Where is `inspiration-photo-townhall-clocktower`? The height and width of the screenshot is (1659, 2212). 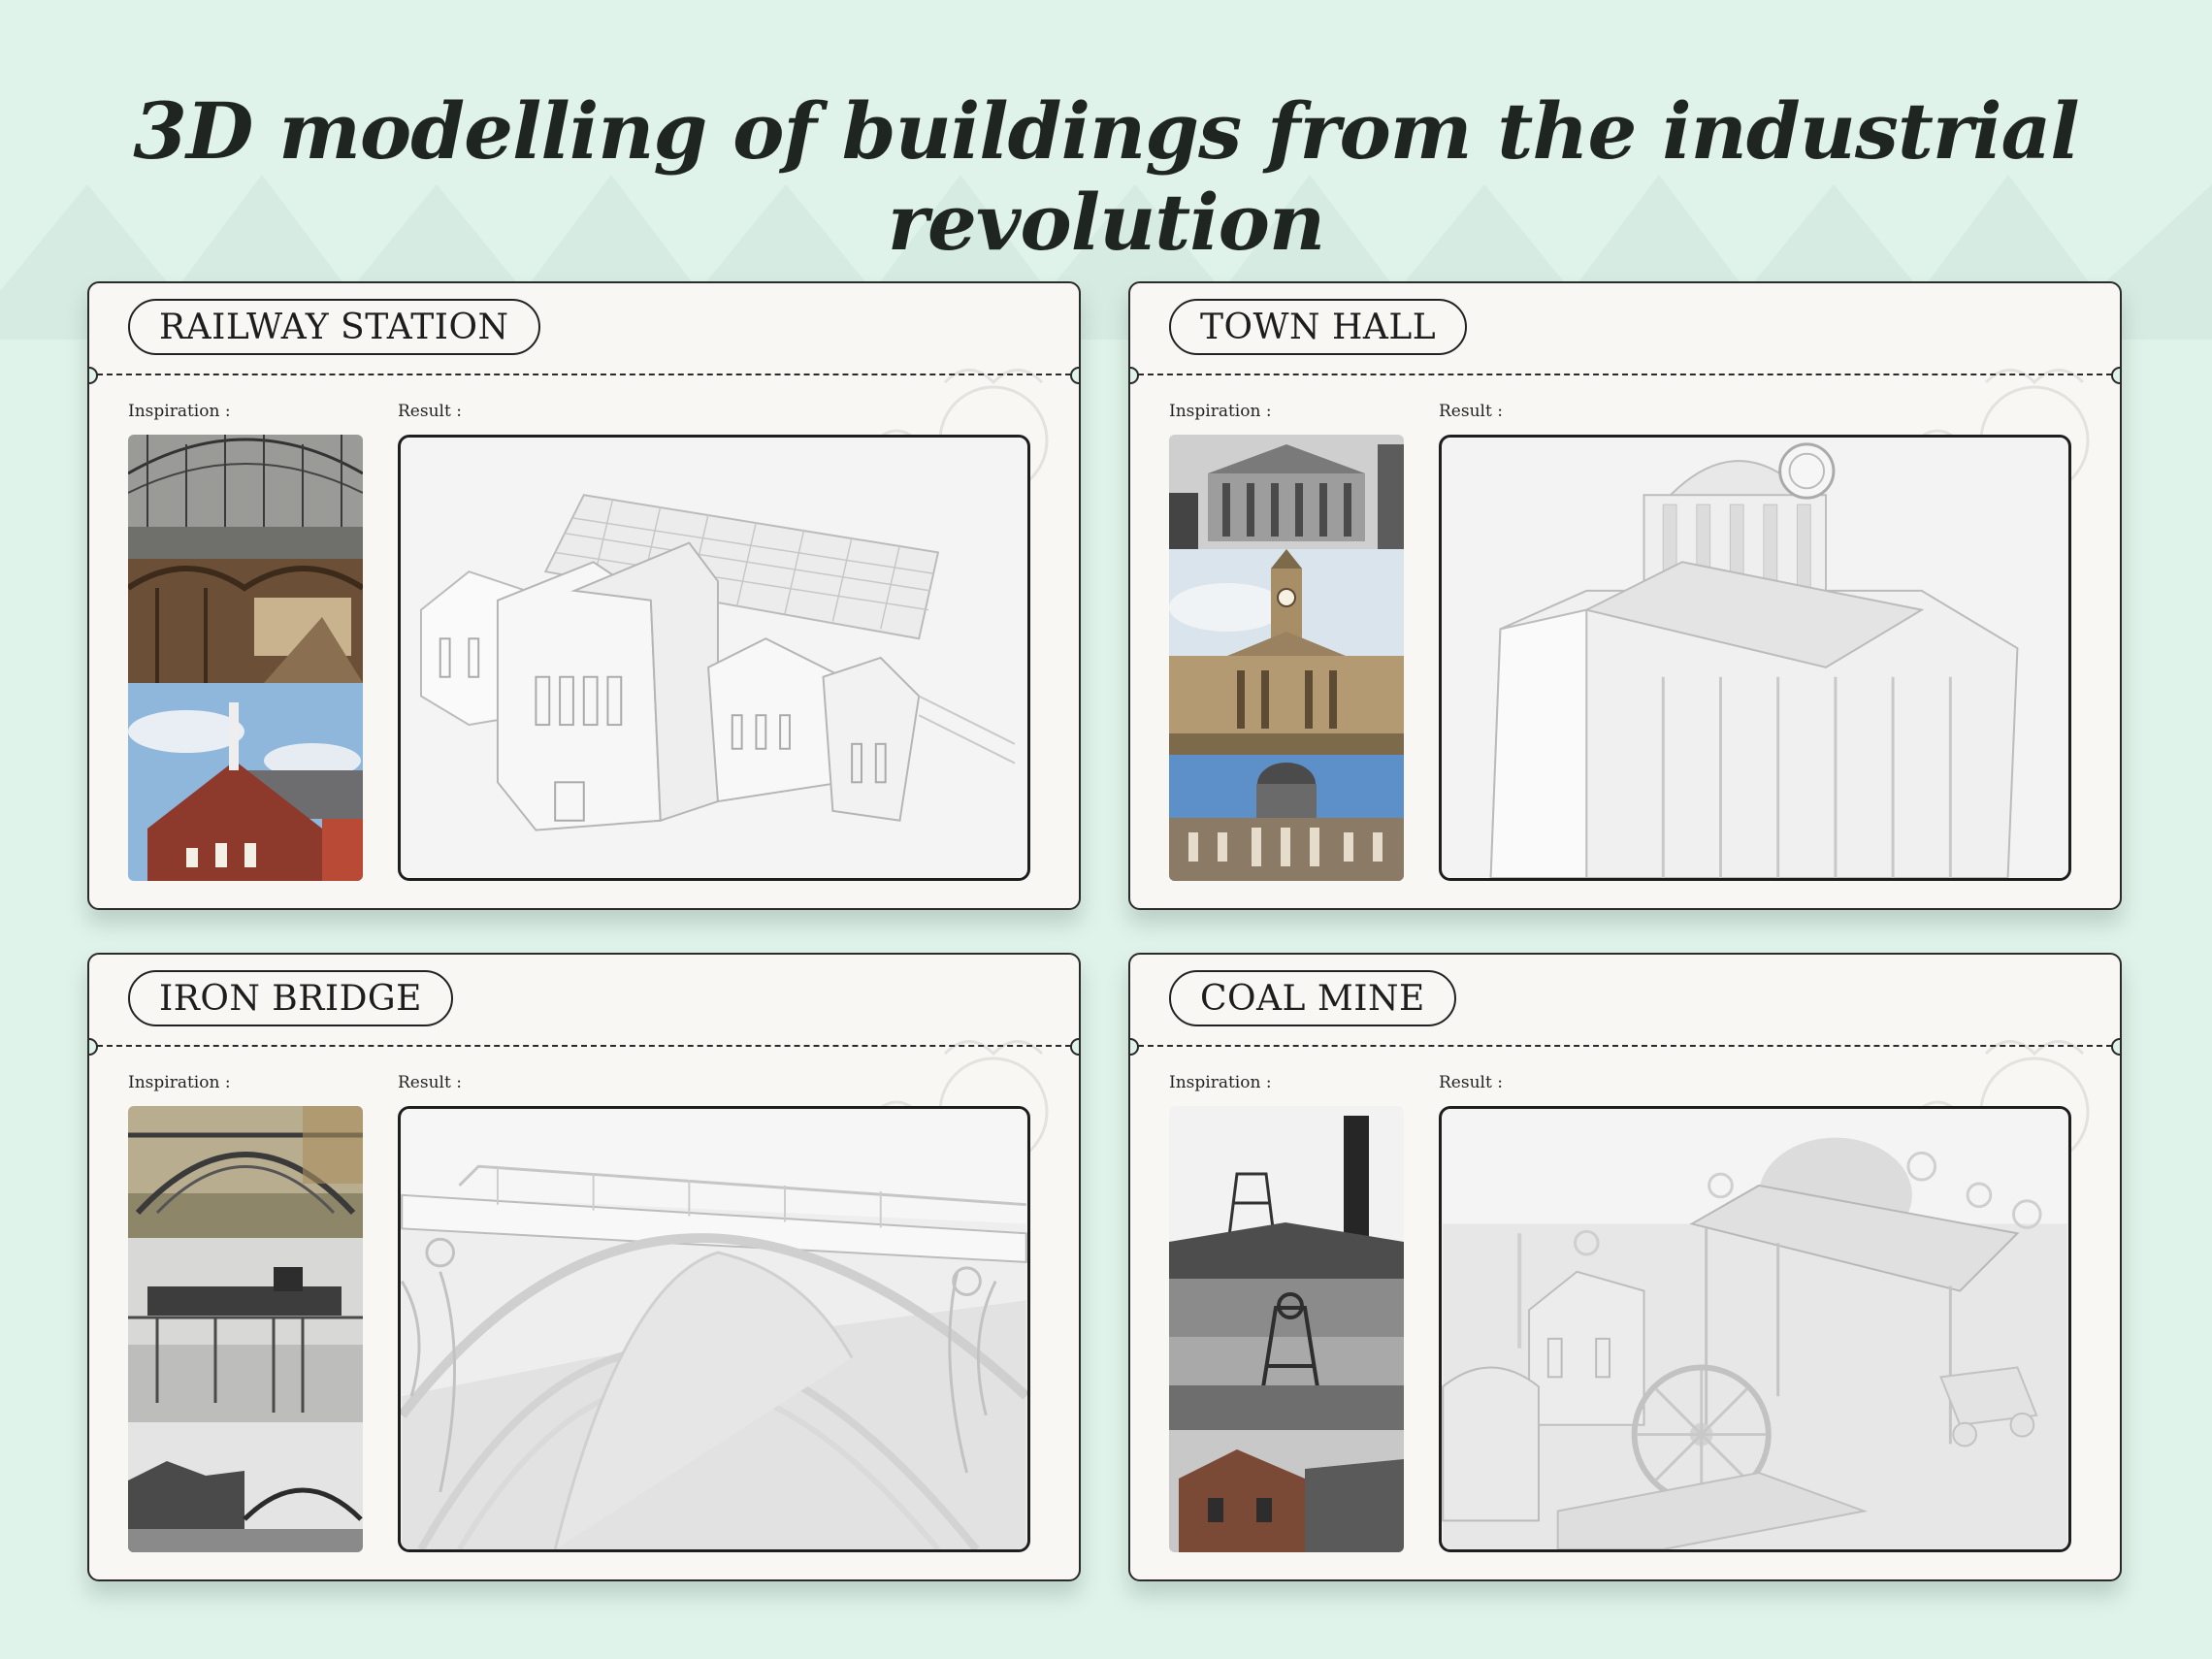 inspiration-photo-townhall-clocktower is located at coordinates (1287, 652).